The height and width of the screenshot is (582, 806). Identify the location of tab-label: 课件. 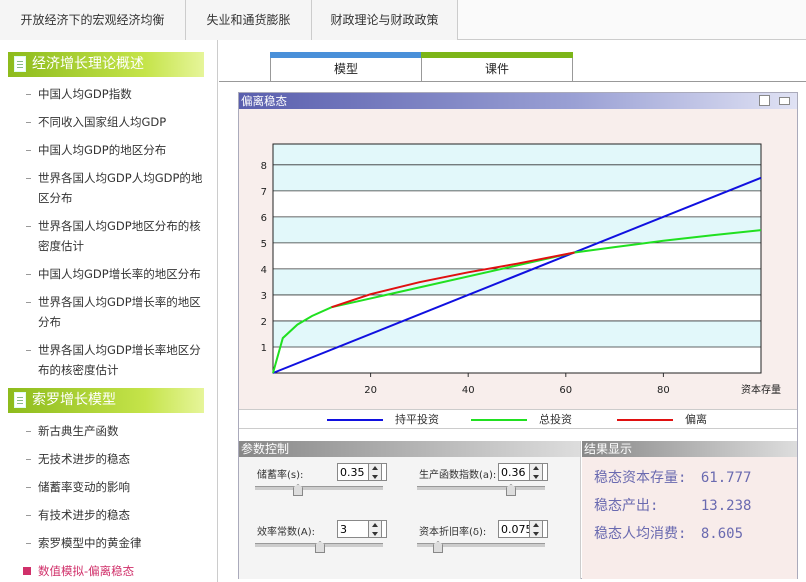
(496, 69).